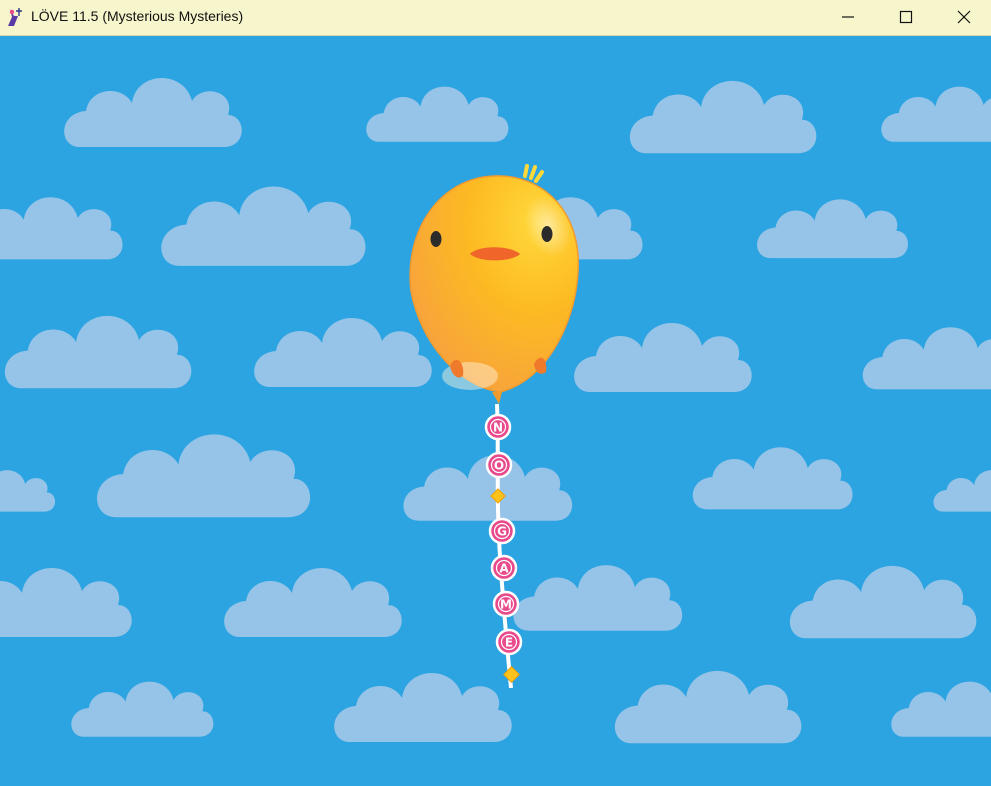  I want to click on duck-crest, so click(533, 173).